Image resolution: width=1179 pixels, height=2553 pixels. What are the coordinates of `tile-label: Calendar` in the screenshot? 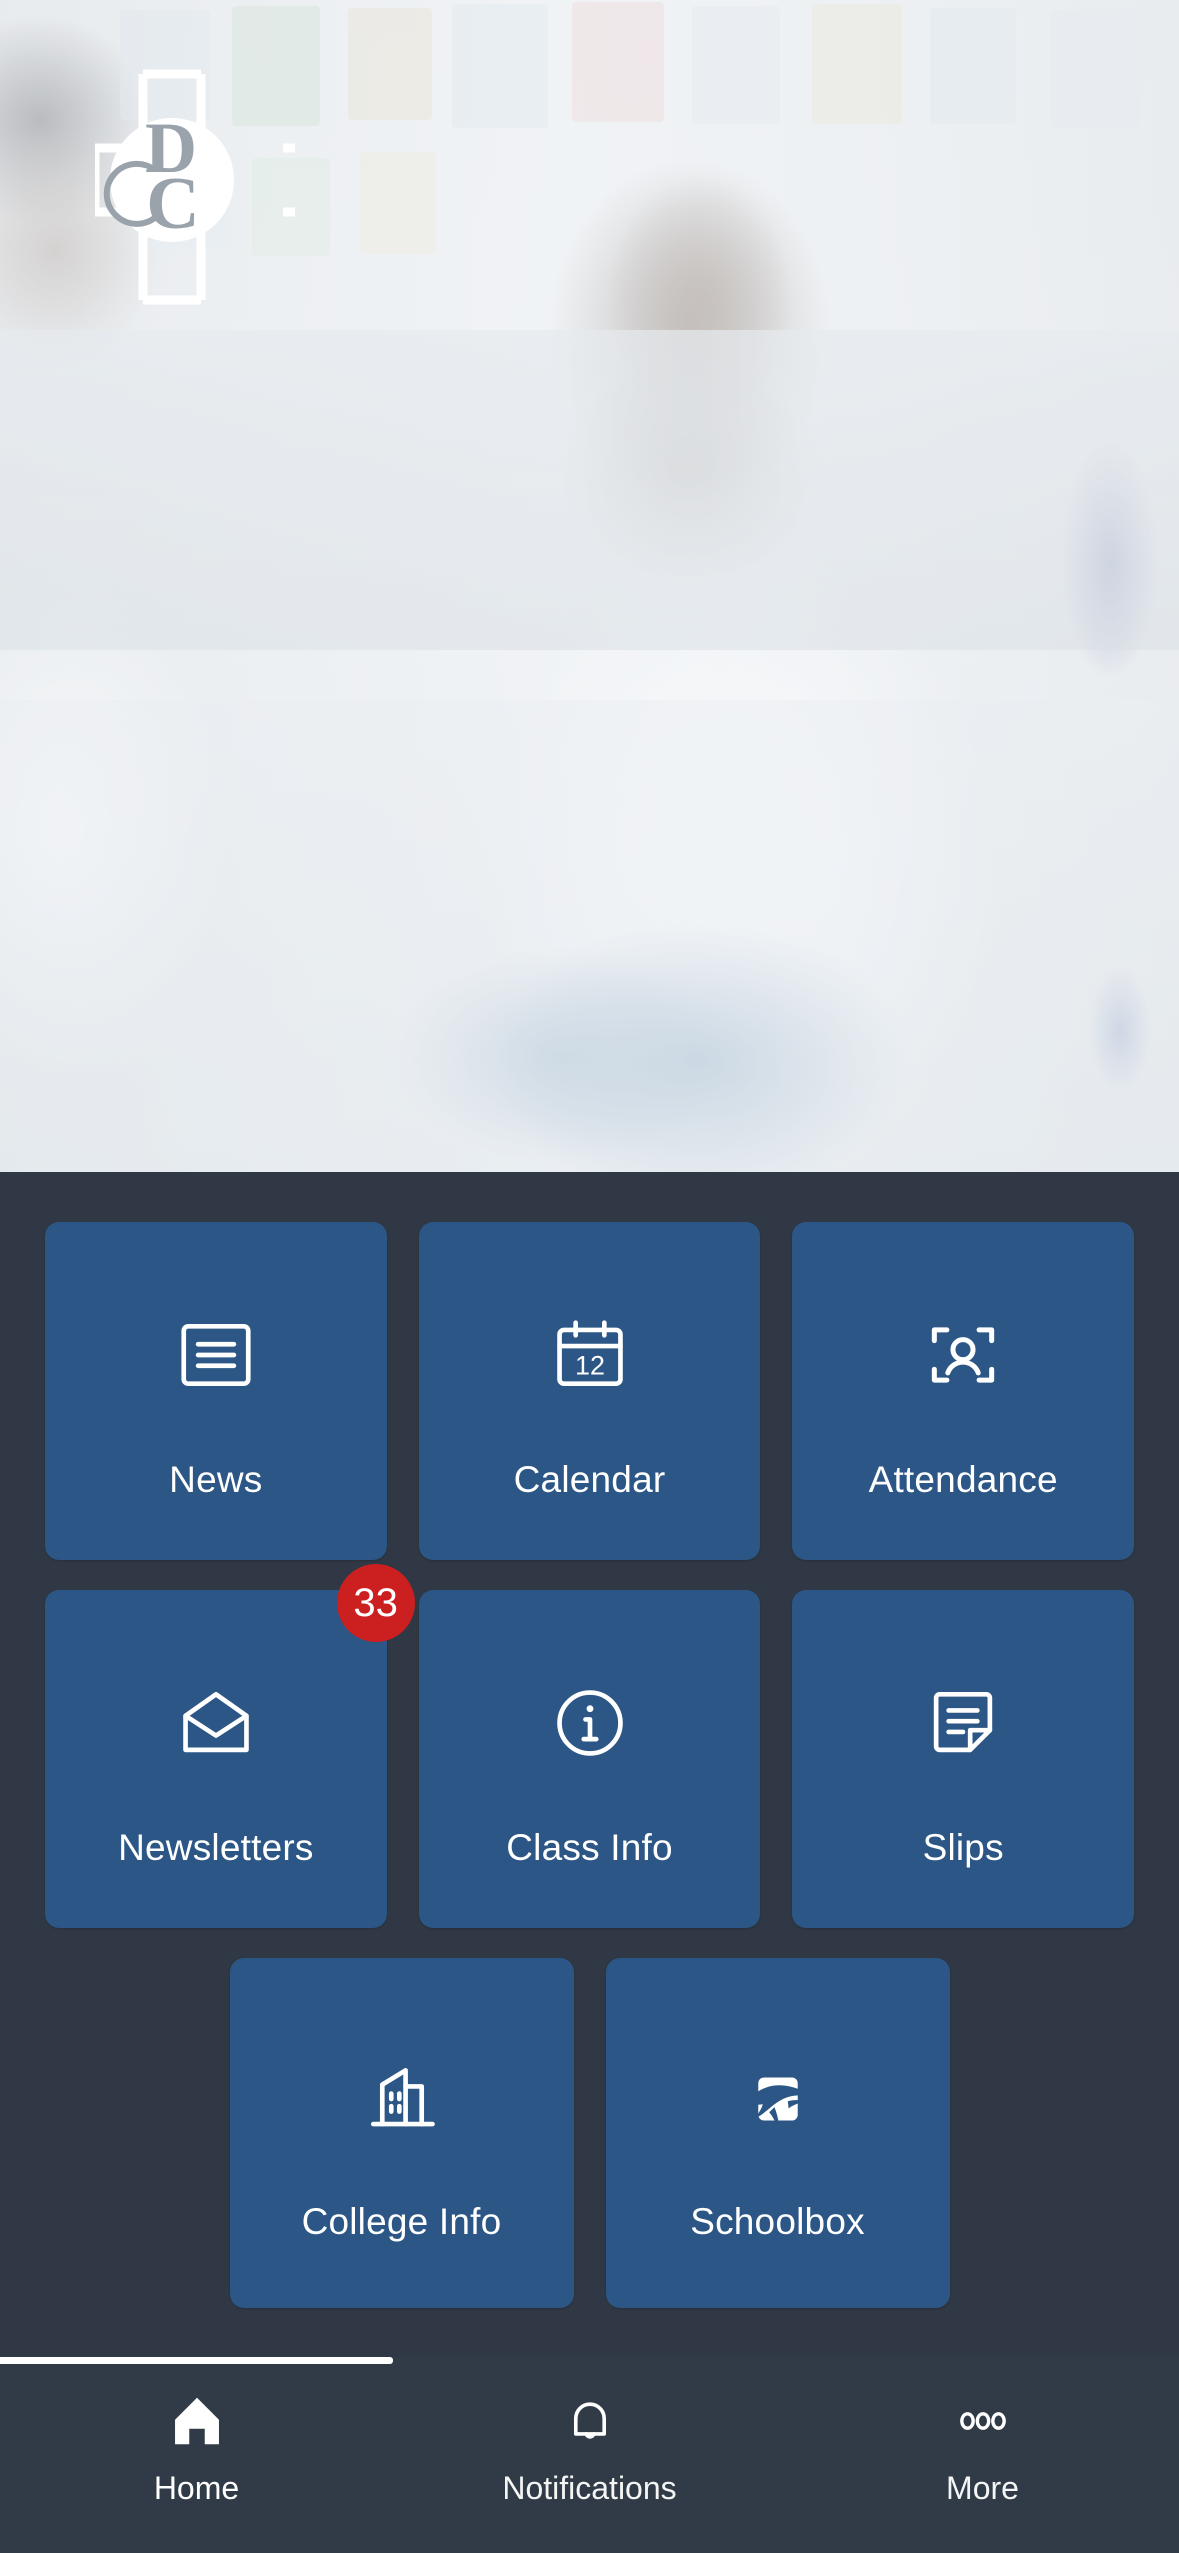 It's located at (589, 1479).